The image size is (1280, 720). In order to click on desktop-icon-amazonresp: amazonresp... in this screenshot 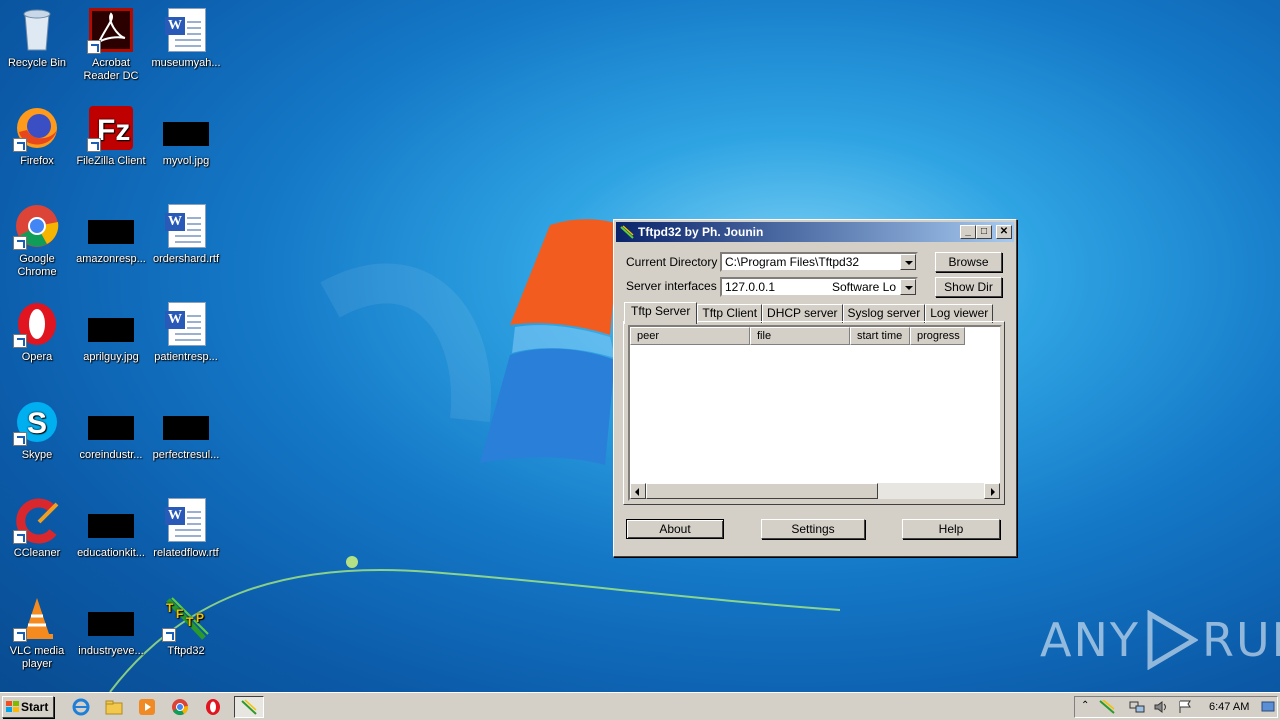, I will do `click(111, 234)`.